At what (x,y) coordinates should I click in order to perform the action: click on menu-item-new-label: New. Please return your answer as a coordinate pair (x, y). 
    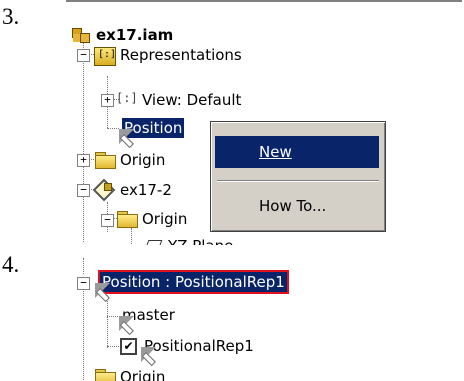
    Looking at the image, I should click on (275, 152).